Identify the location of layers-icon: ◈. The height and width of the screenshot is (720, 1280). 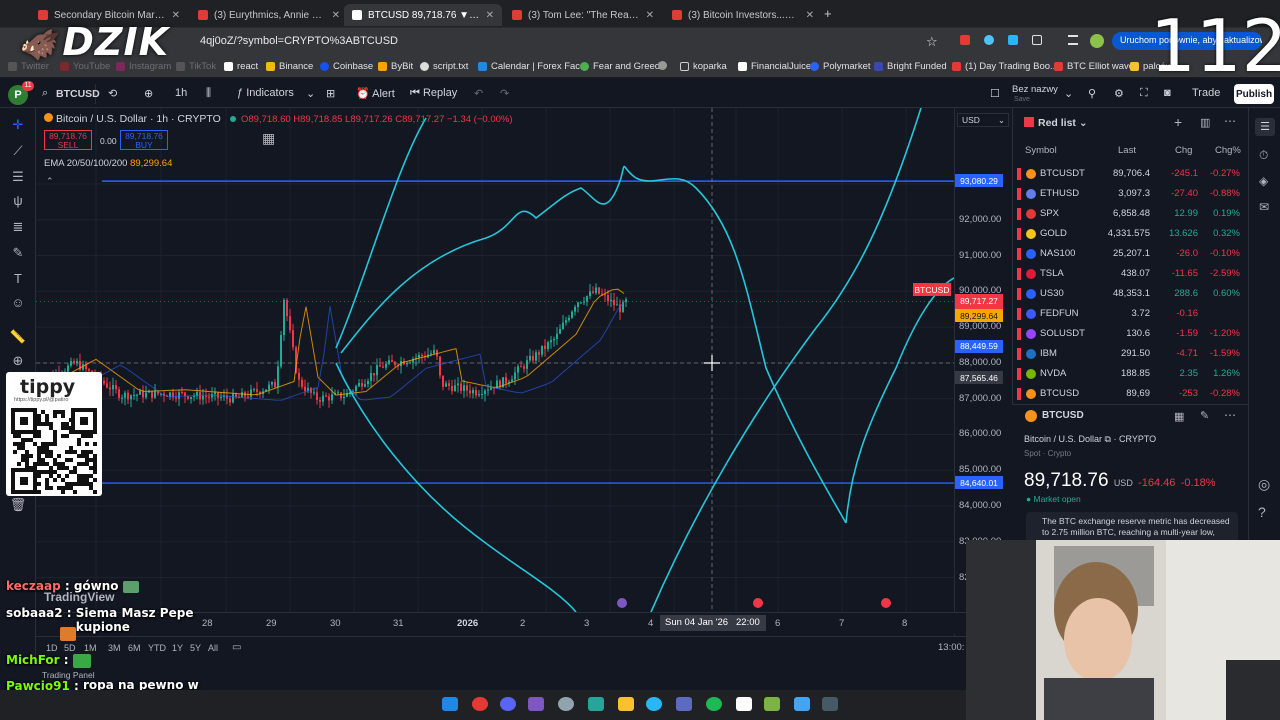
(1263, 181).